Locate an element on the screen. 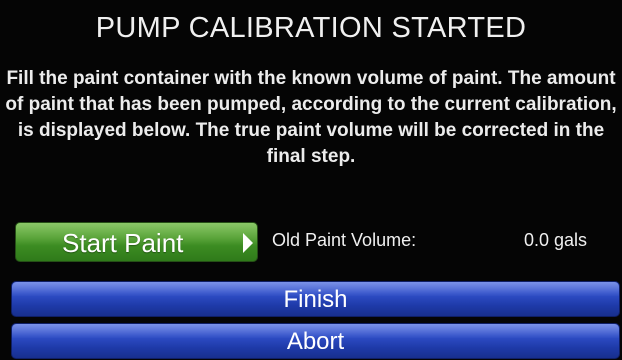  finish-button: Finish is located at coordinates (315, 299).